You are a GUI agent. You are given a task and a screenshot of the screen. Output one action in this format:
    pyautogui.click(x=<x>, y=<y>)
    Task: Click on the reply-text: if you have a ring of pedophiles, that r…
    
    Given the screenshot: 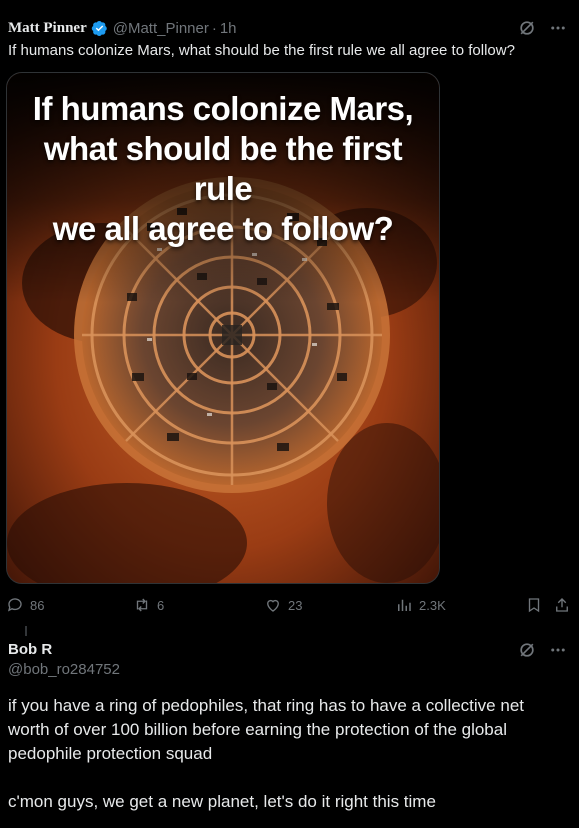 What is the action you would take?
    pyautogui.click(x=288, y=754)
    